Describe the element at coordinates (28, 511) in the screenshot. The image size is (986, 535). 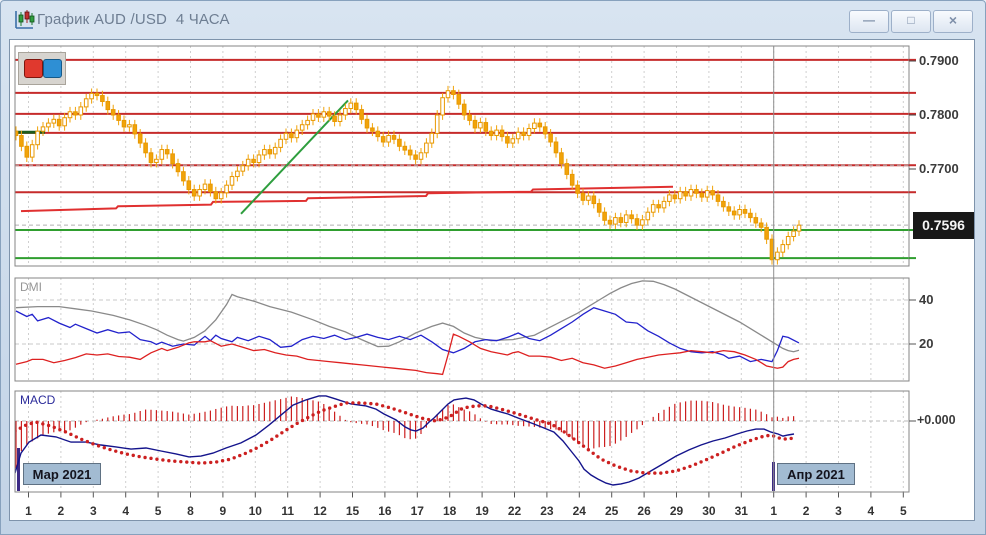
I see `x-axis-label: 1` at that location.